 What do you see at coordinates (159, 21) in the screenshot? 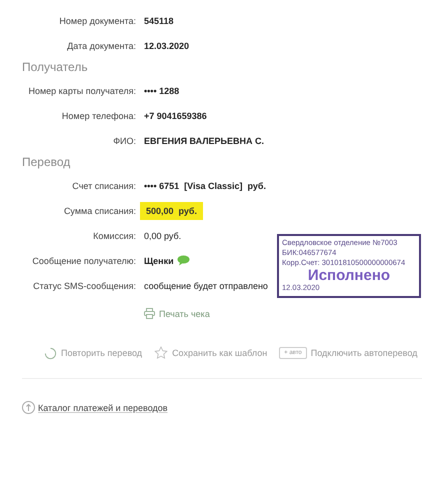
I see `field-value: 545118` at bounding box center [159, 21].